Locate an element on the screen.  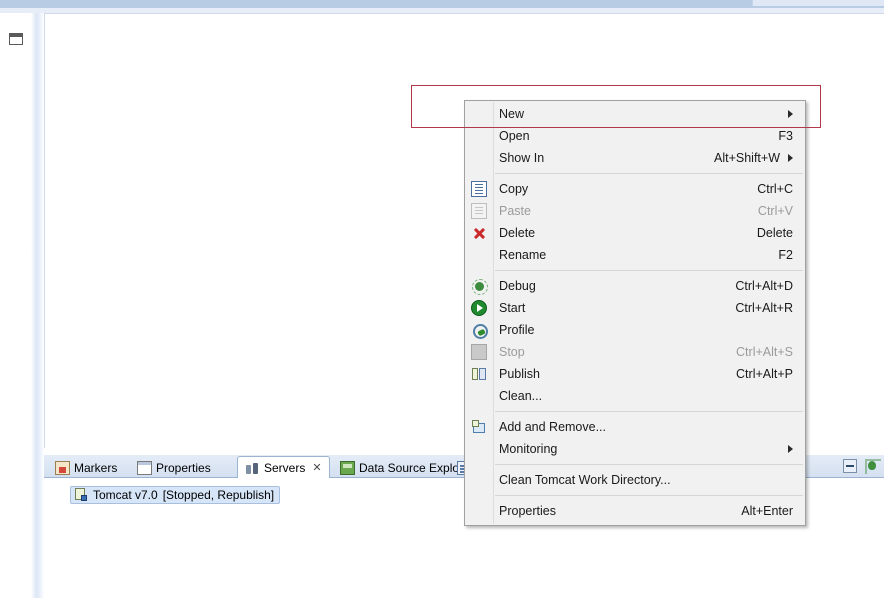
markers-icon is located at coordinates (62, 467).